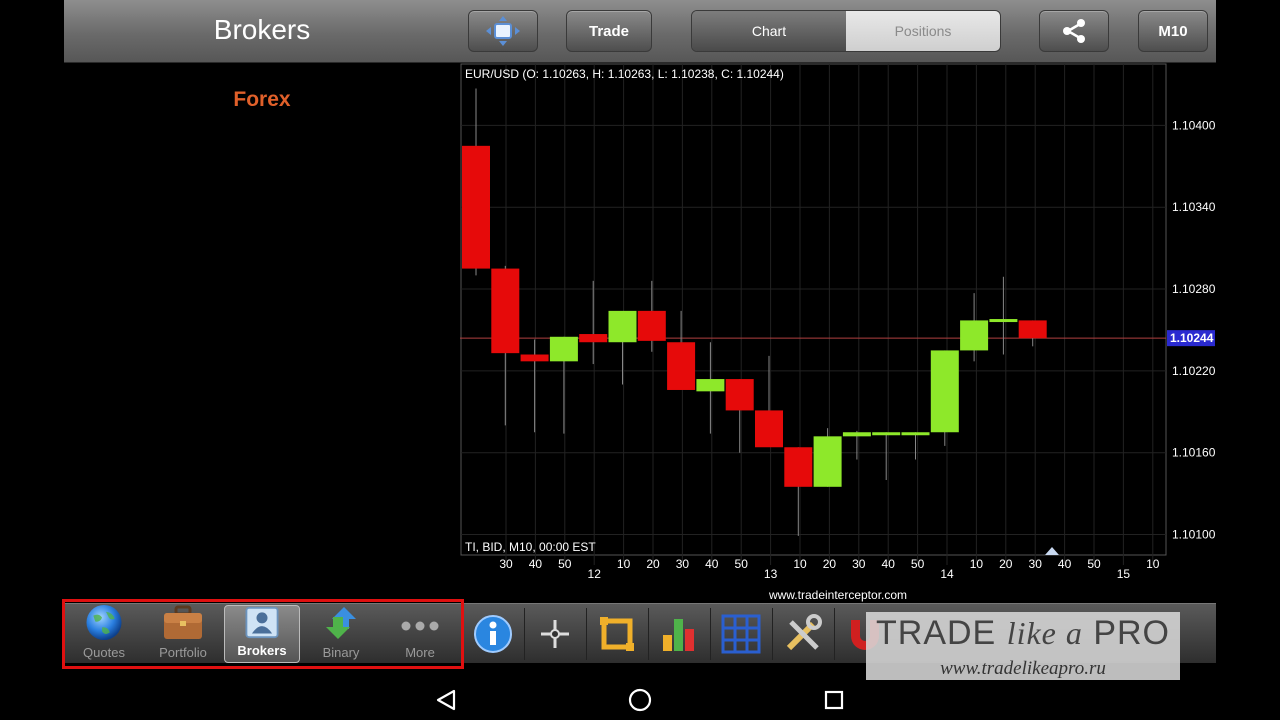 This screenshot has height=720, width=1280. What do you see at coordinates (1192, 338) in the screenshot?
I see `current-price-label: 1.10244` at bounding box center [1192, 338].